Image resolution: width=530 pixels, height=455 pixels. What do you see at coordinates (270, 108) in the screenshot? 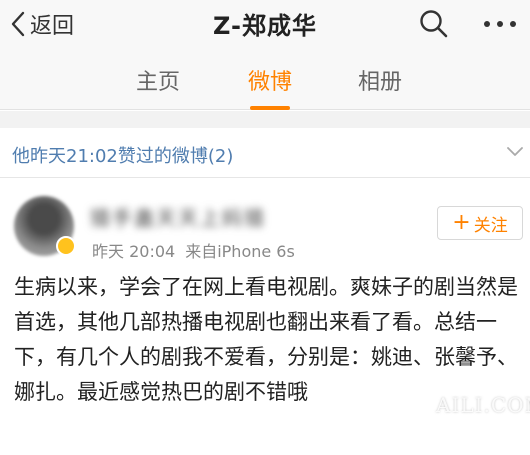
I see `active-tab-indicator` at bounding box center [270, 108].